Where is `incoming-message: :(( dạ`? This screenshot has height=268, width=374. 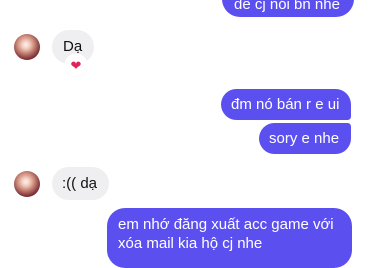 incoming-message: :(( dạ is located at coordinates (81, 183).